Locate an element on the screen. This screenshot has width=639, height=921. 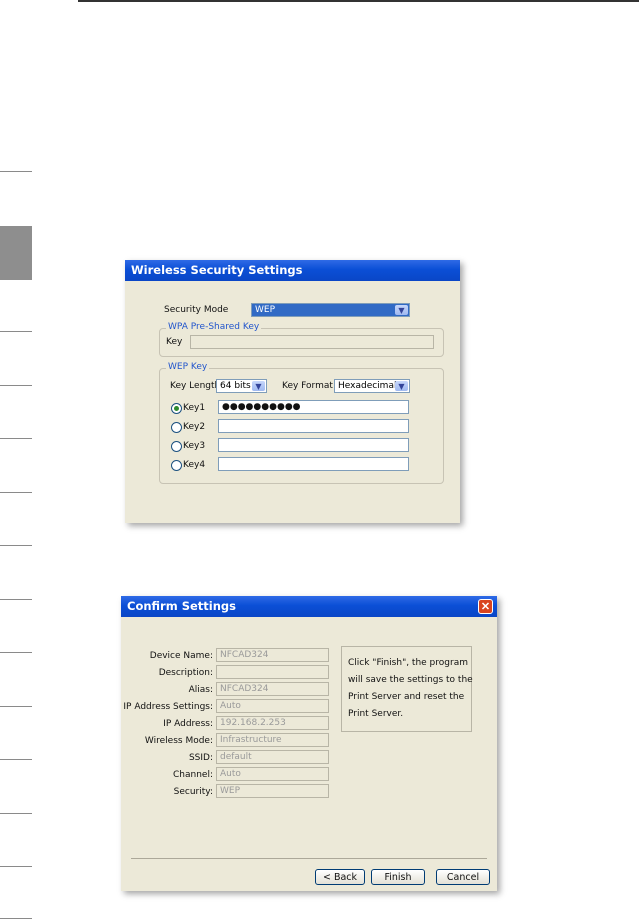
security-mode-label: Security Mode is located at coordinates (196, 310).